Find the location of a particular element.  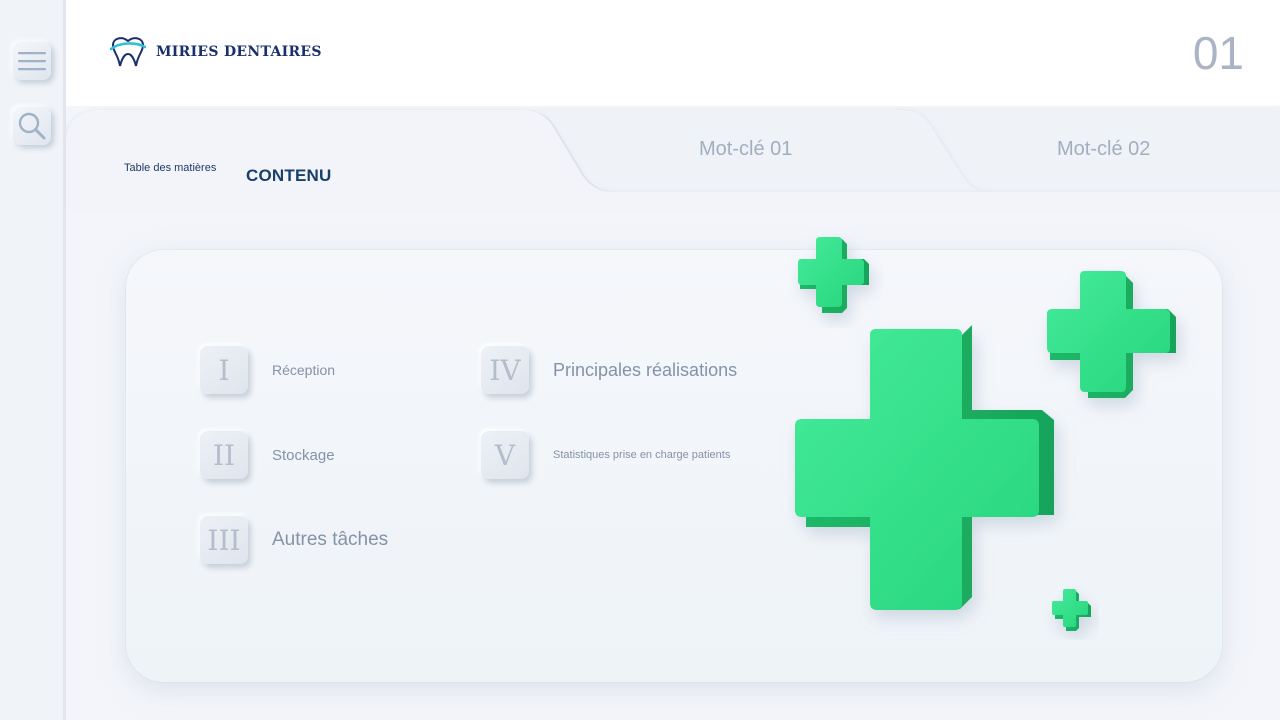

content-item-5: V Statistiques prise en charge patients is located at coordinates (605, 455).